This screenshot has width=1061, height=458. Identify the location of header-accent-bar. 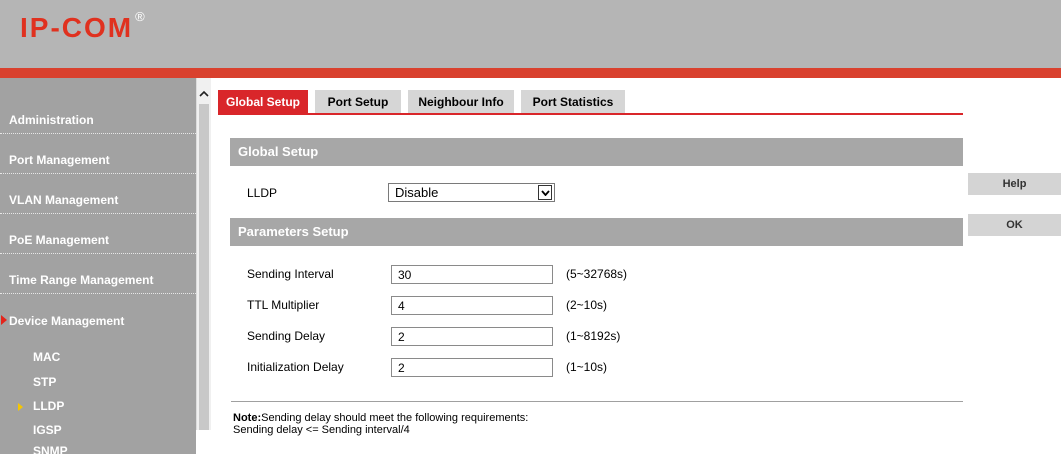
(530, 73).